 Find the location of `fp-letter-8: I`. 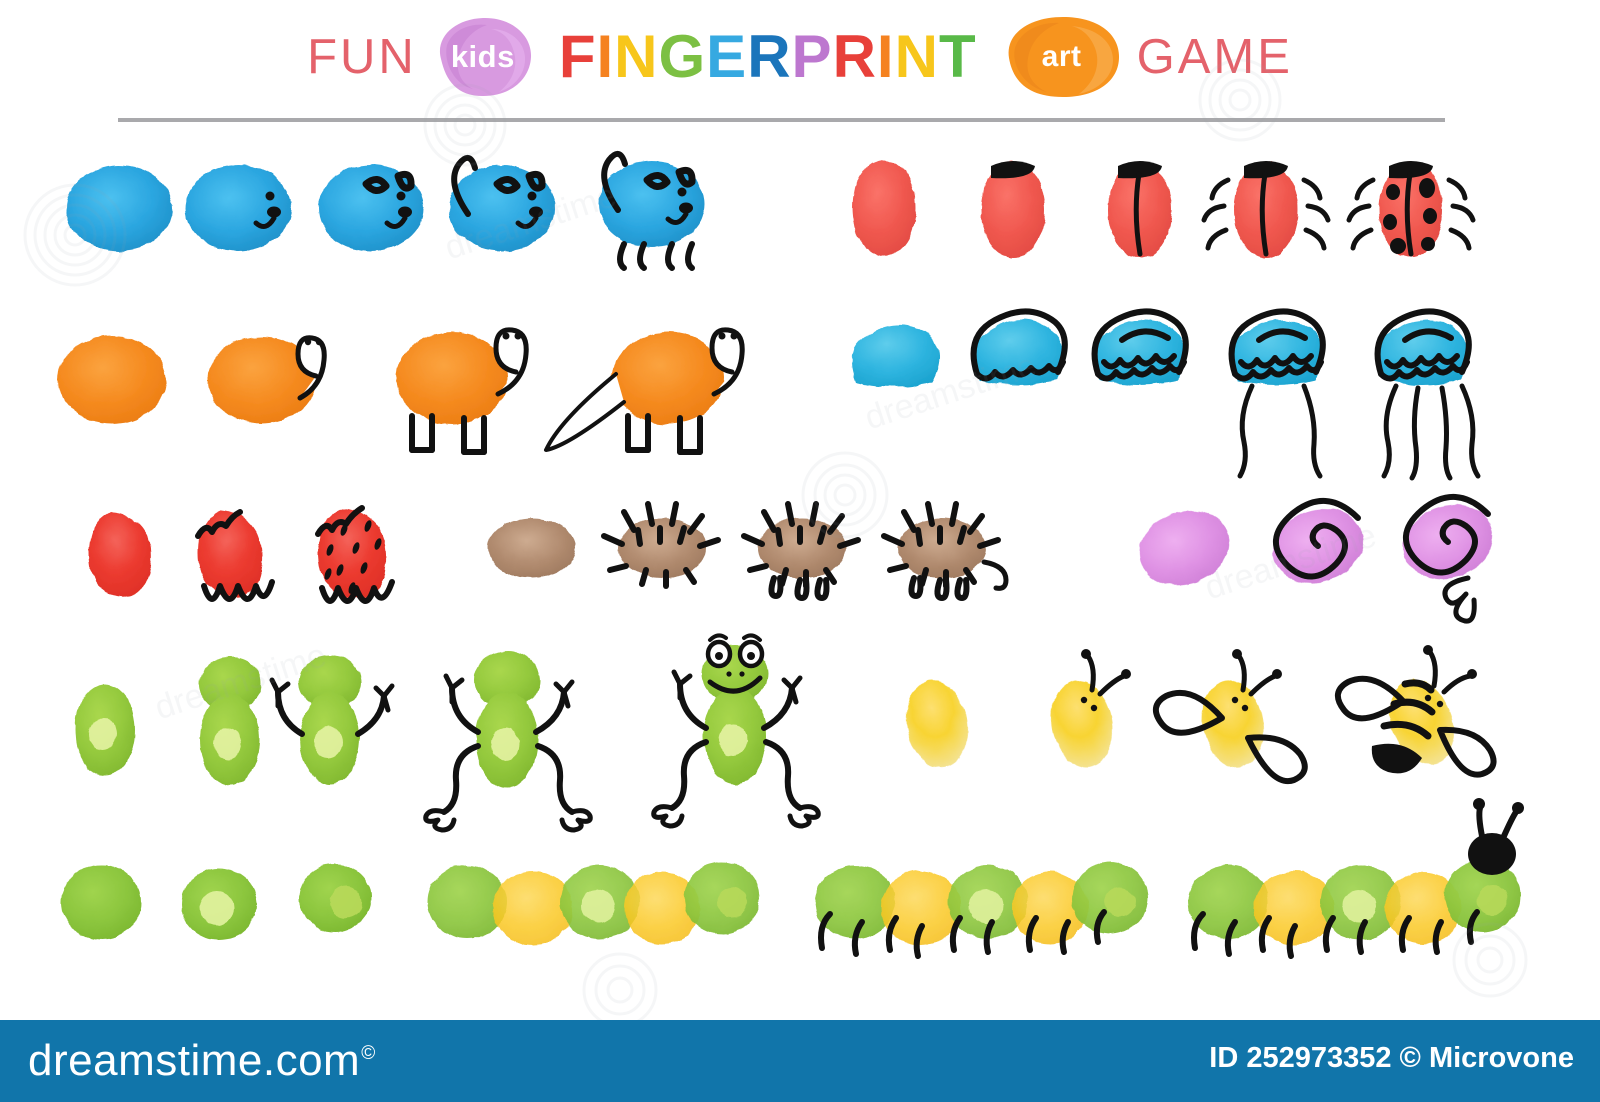

fp-letter-8: I is located at coordinates (885, 56).